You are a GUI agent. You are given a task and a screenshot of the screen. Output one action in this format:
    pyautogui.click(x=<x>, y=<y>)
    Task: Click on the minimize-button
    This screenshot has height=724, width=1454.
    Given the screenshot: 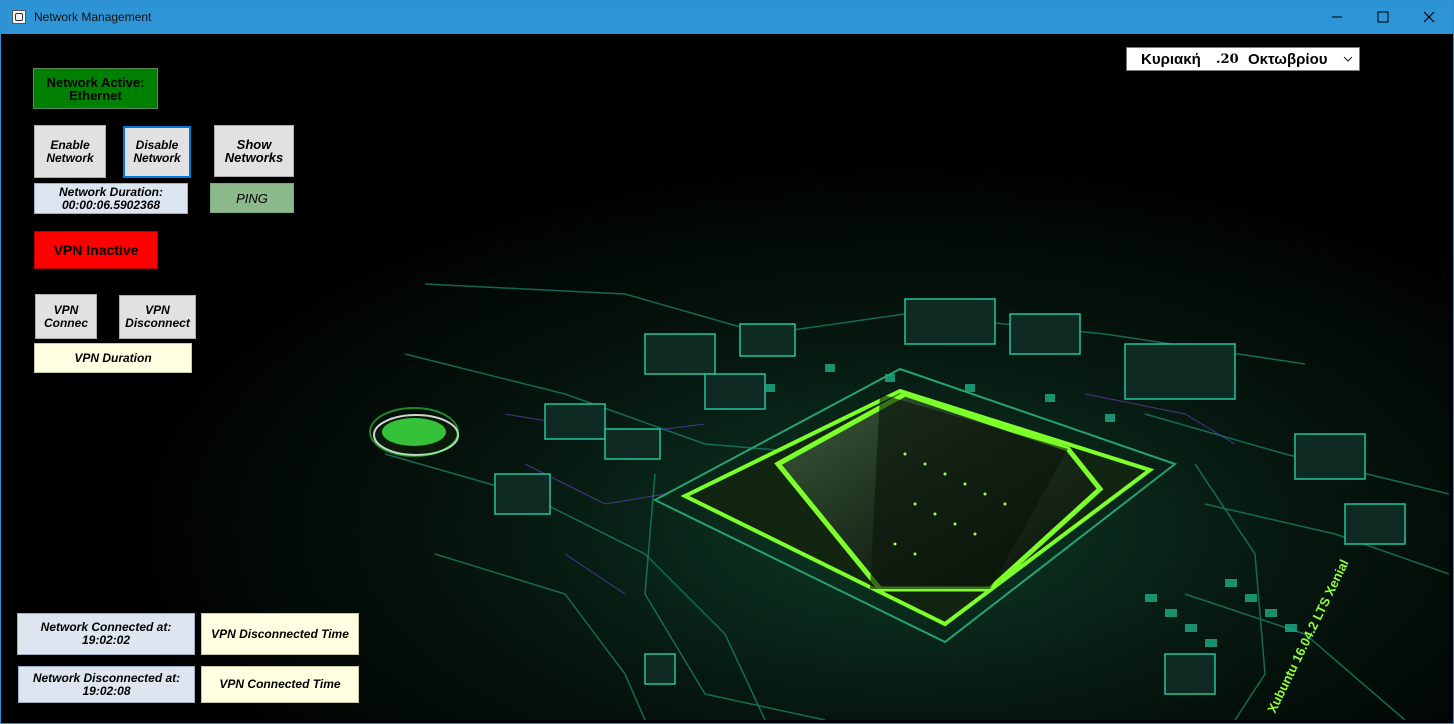 What is the action you would take?
    pyautogui.click(x=1338, y=17)
    